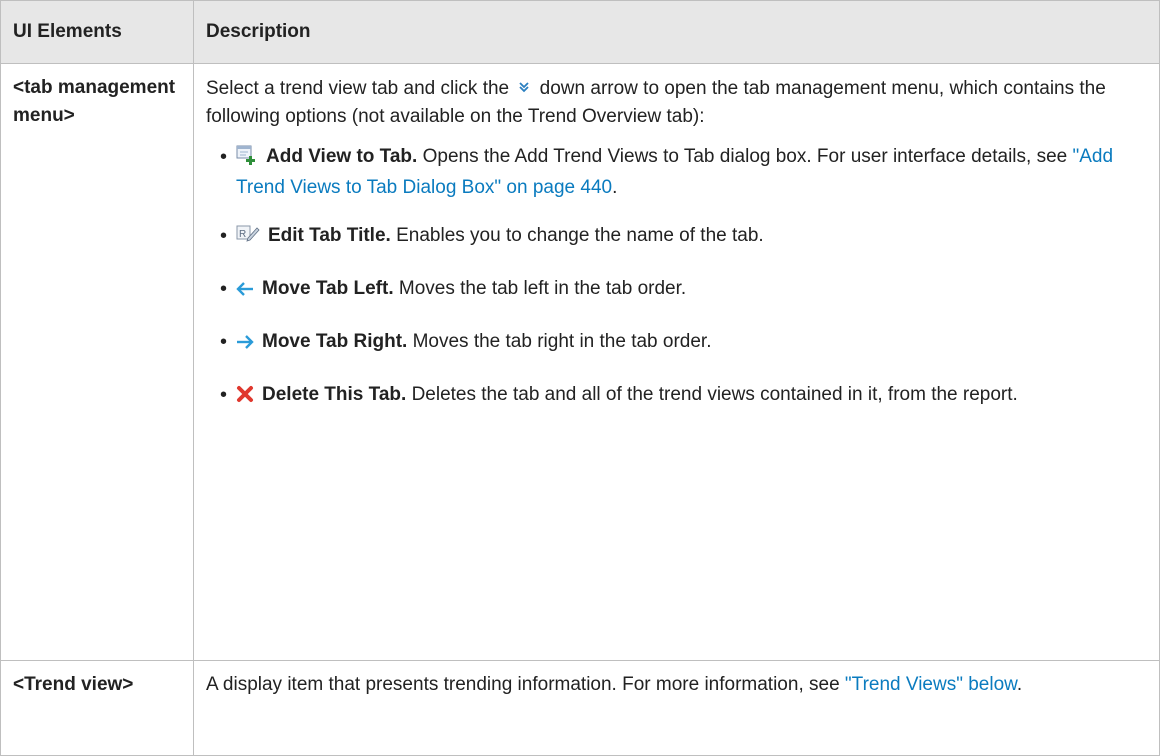 This screenshot has height=756, width=1164. Describe the element at coordinates (358, 88) in the screenshot. I see `intro-text-before: Select a trend view tab and click the` at that location.